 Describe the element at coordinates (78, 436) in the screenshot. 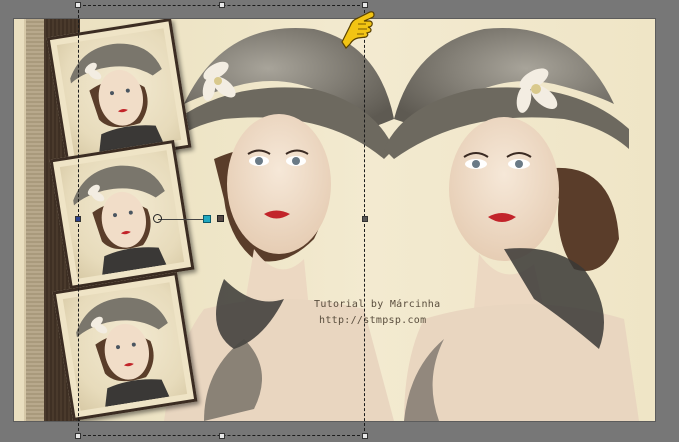

I see `handle-bottom-left` at that location.